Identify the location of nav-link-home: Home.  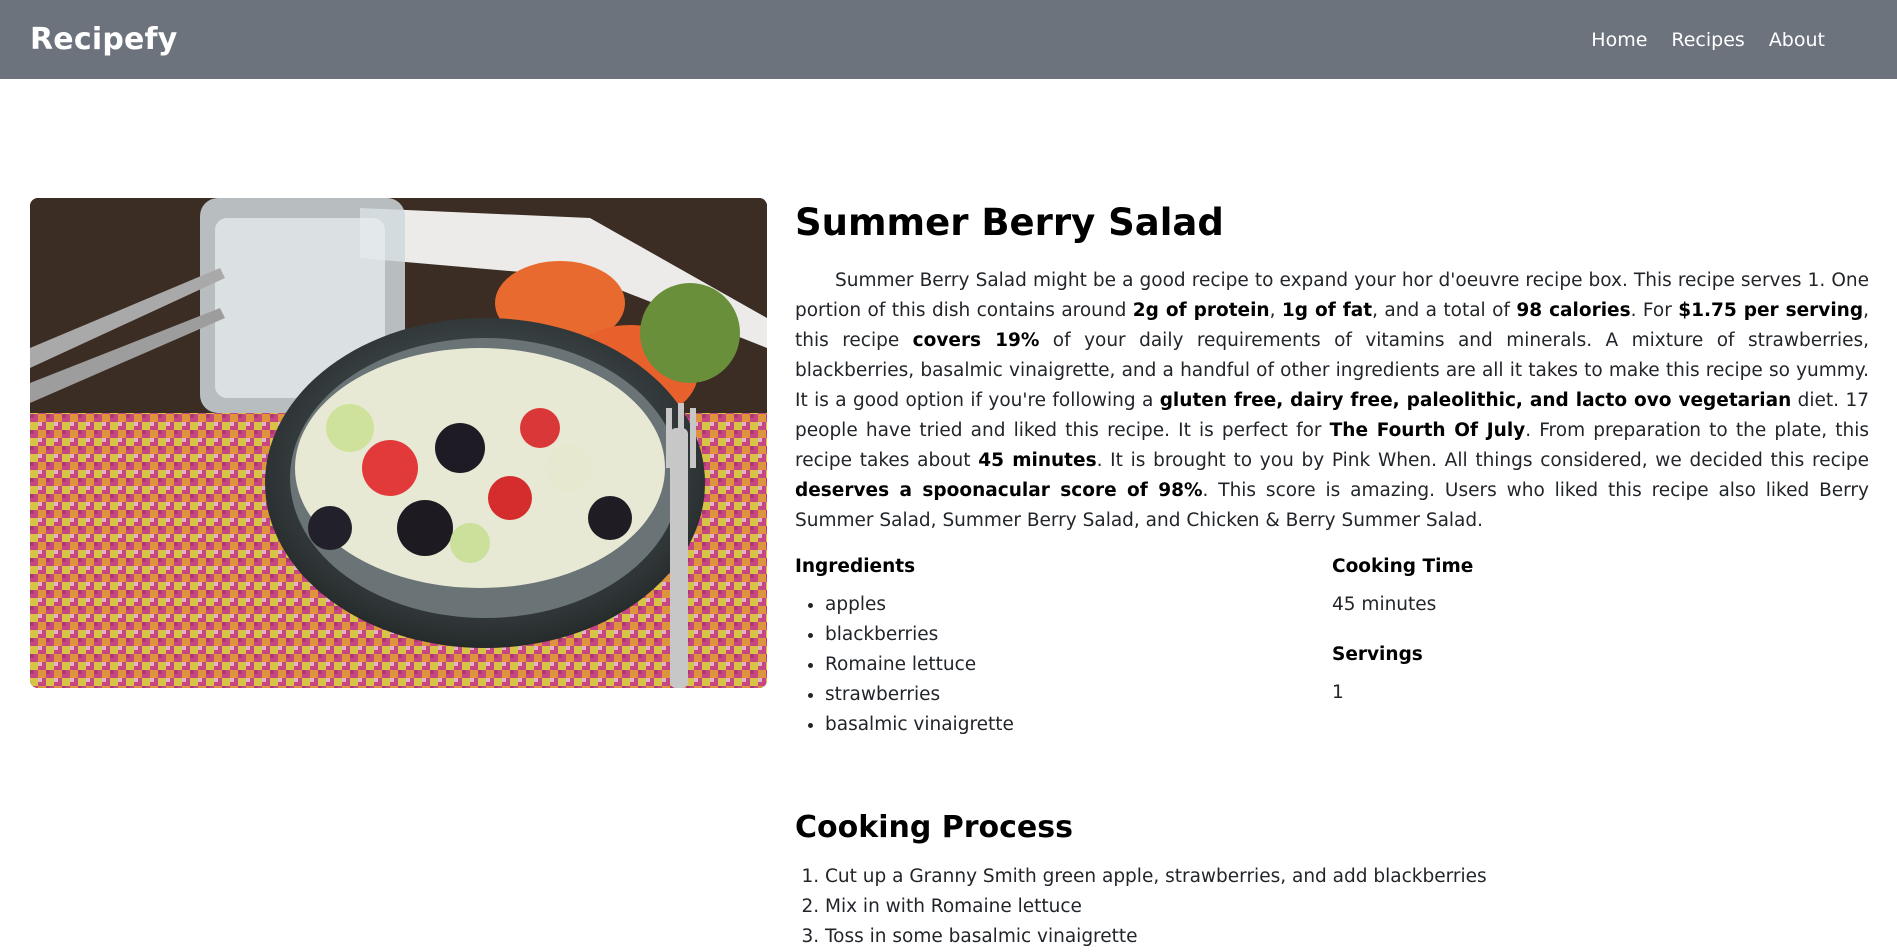
(1619, 40).